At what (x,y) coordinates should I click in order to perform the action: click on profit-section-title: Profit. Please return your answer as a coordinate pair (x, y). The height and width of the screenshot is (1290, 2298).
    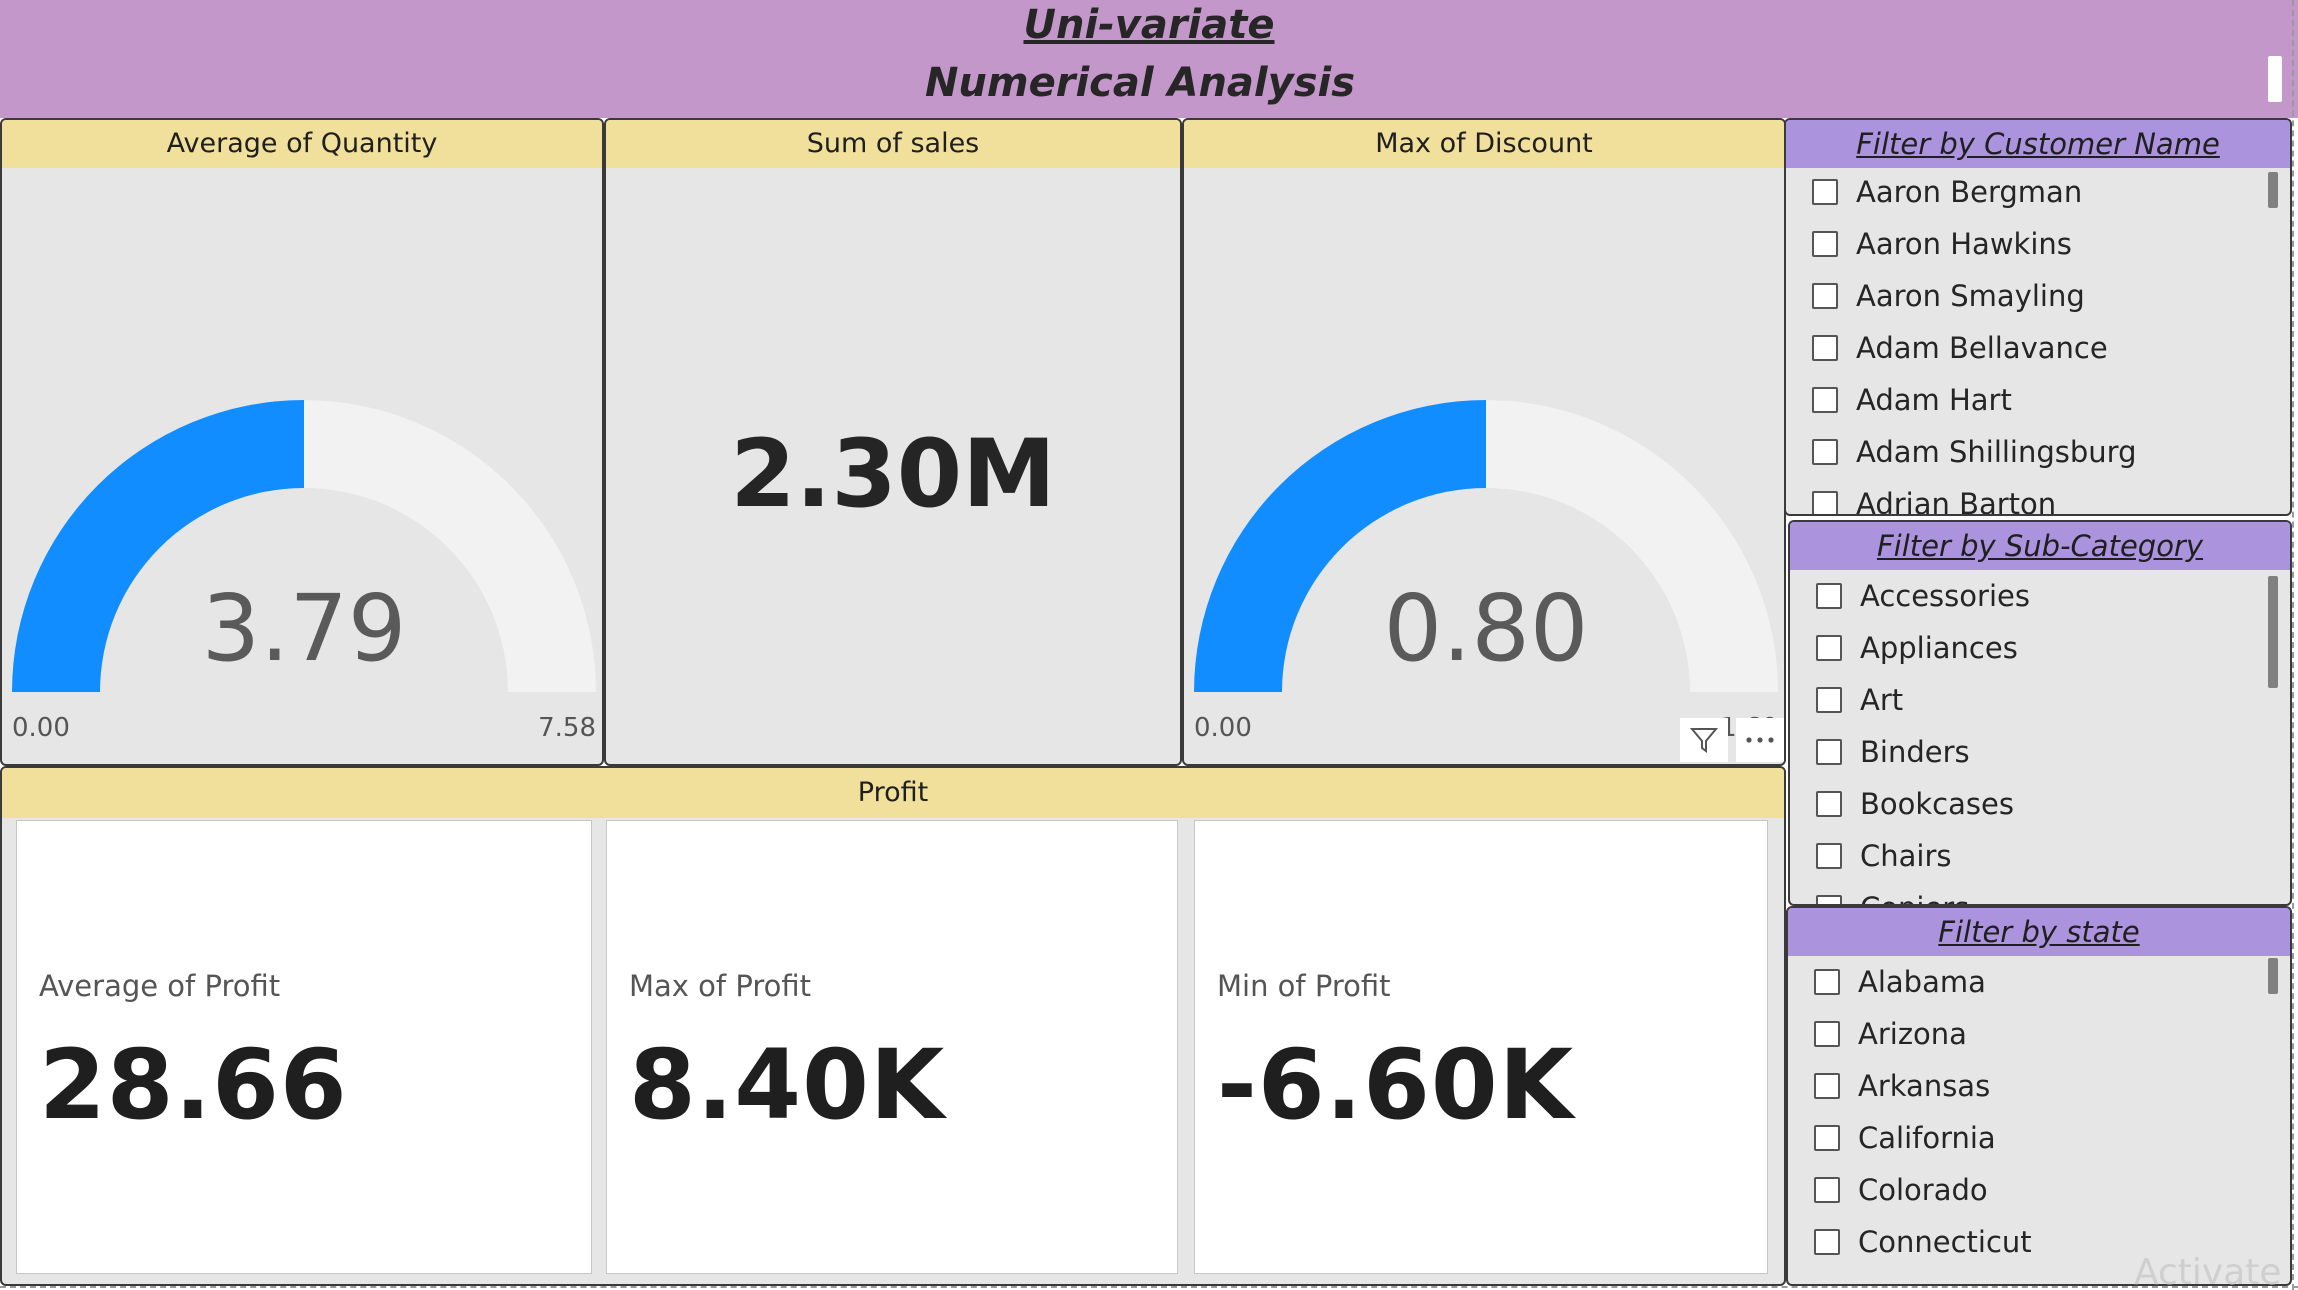
    Looking at the image, I should click on (893, 793).